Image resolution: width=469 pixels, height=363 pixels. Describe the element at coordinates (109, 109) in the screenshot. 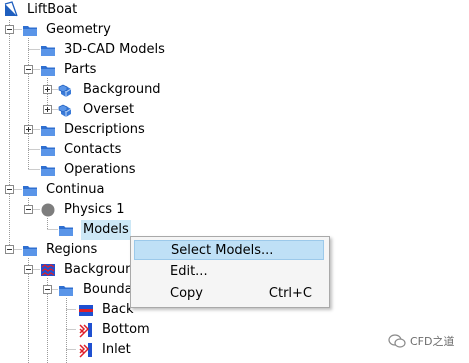

I see `tree-item-label: Overset` at that location.